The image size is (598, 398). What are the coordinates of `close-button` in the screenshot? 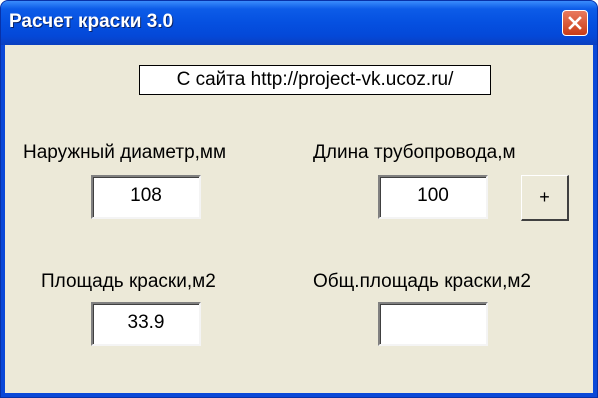 It's located at (575, 23).